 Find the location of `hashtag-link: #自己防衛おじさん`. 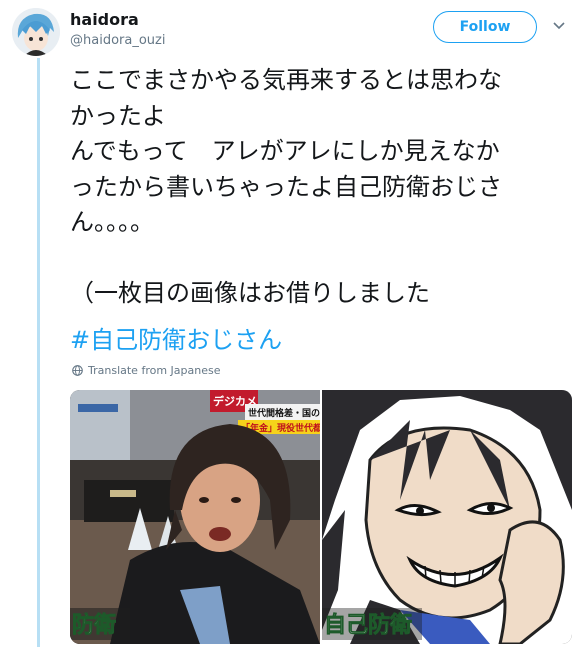

hashtag-link: #自己防衛おじさん is located at coordinates (176, 337).